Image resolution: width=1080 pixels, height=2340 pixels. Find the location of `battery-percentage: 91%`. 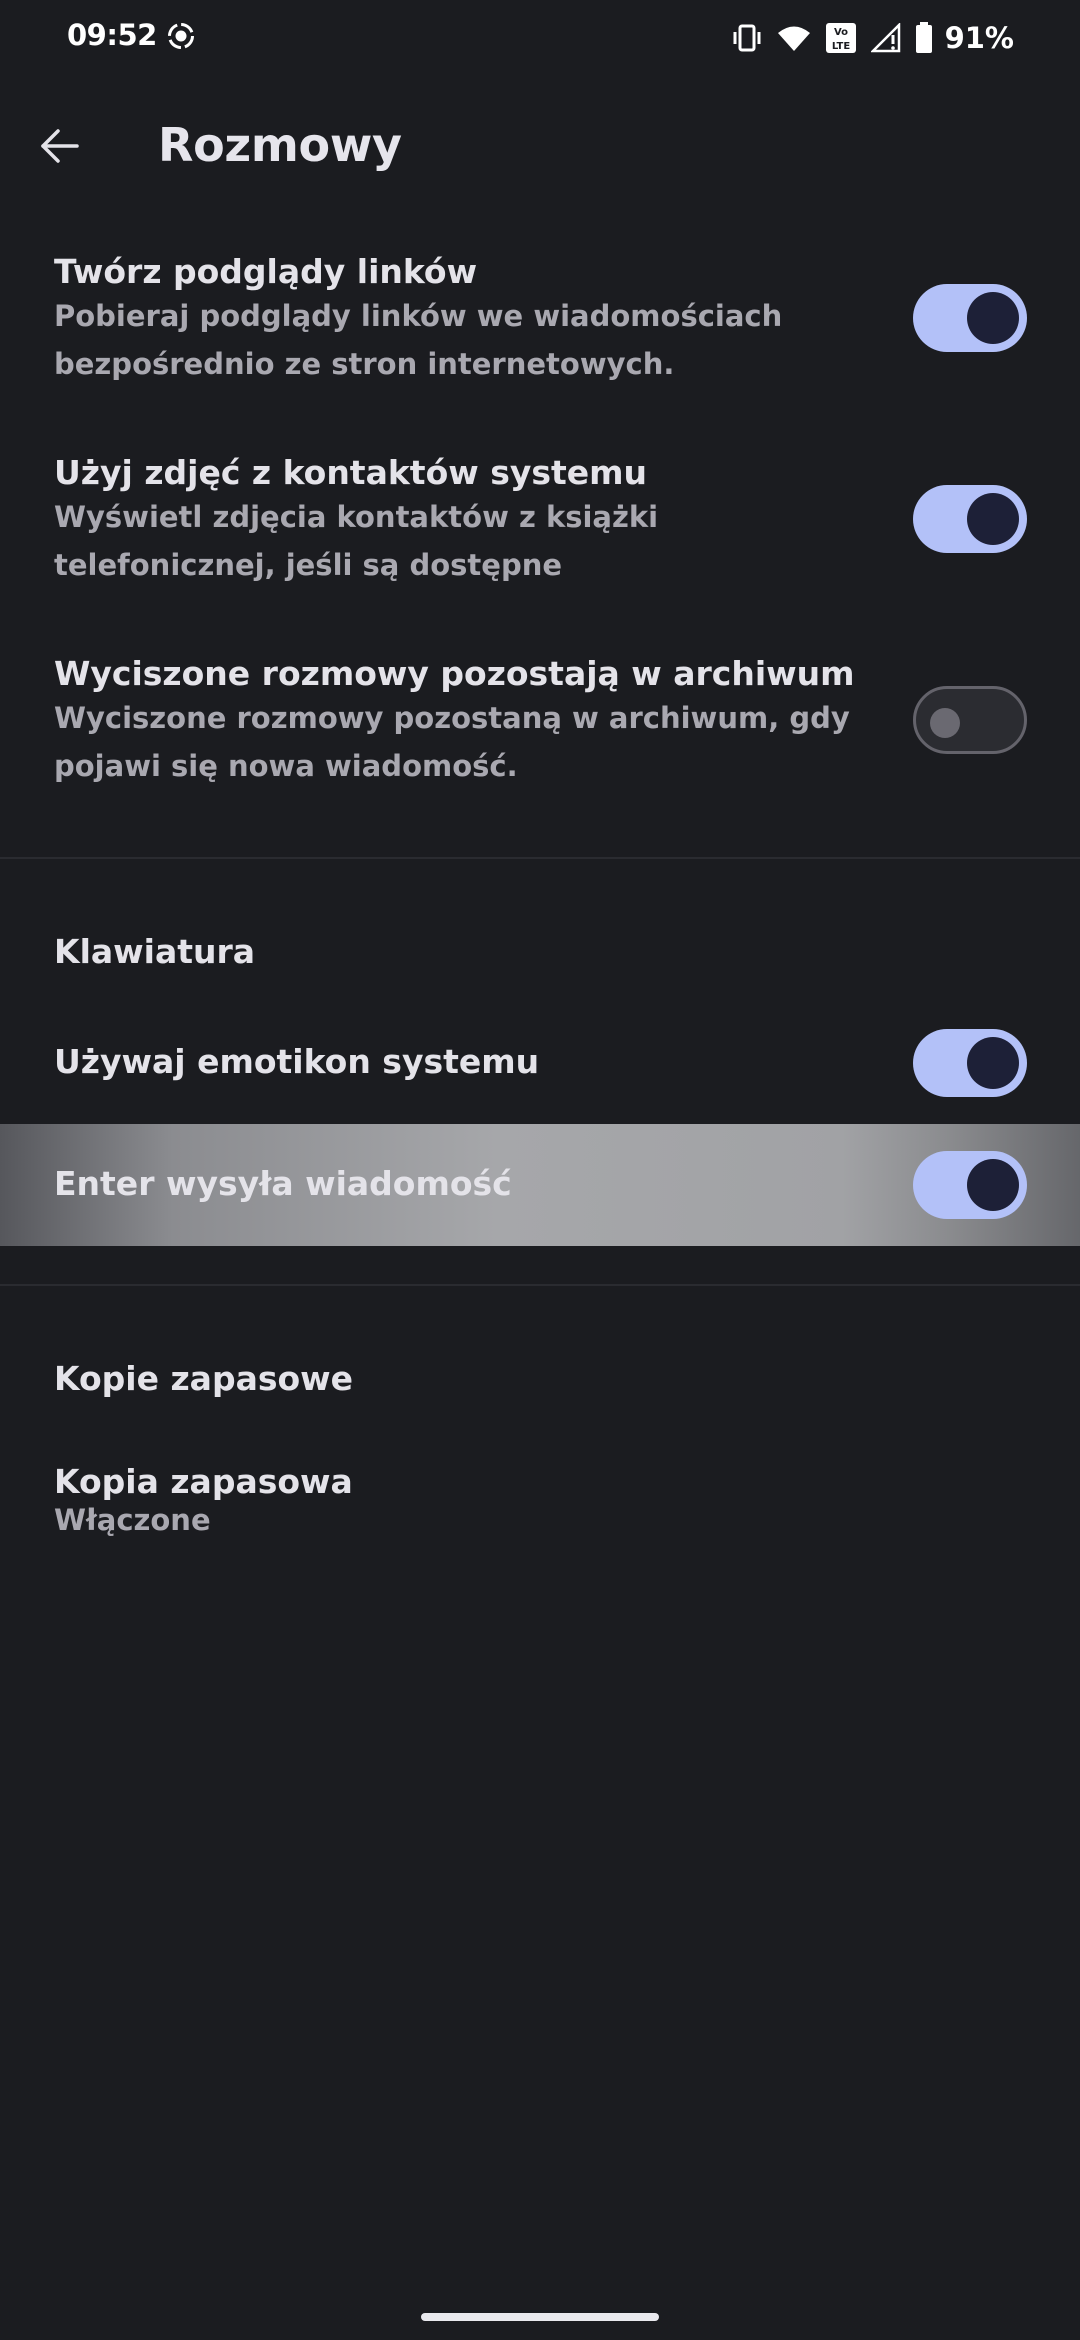

battery-percentage: 91% is located at coordinates (979, 38).